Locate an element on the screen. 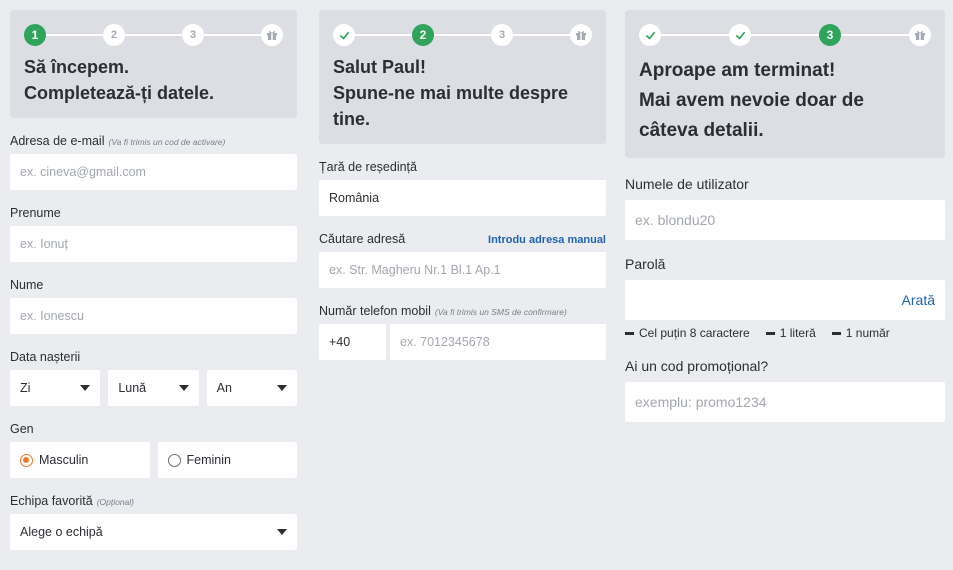 The width and height of the screenshot is (953, 570). password-input: Arată is located at coordinates (785, 300).